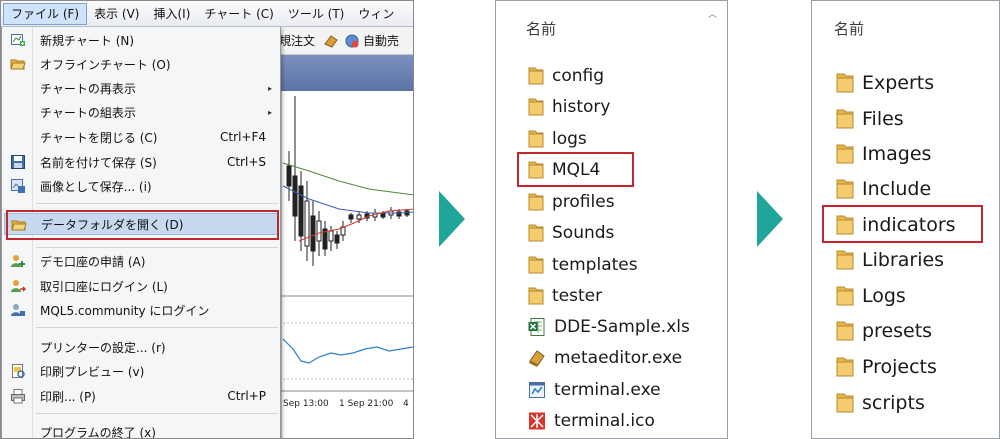 The height and width of the screenshot is (439, 1000). What do you see at coordinates (243, 137) in the screenshot?
I see `shortcut-text: Ctrl+F4` at bounding box center [243, 137].